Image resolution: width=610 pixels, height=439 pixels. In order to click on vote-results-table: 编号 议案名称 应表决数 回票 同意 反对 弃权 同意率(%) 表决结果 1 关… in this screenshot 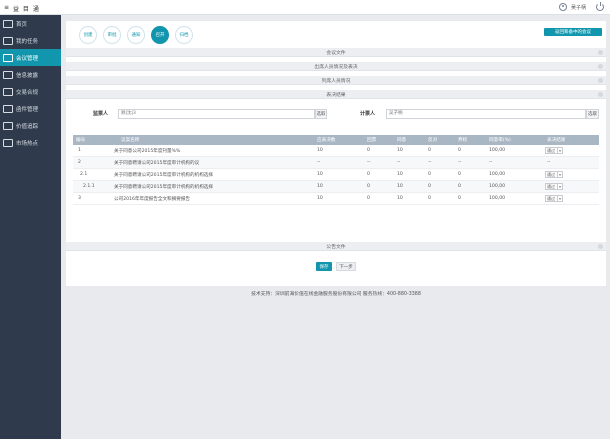, I will do `click(336, 170)`.